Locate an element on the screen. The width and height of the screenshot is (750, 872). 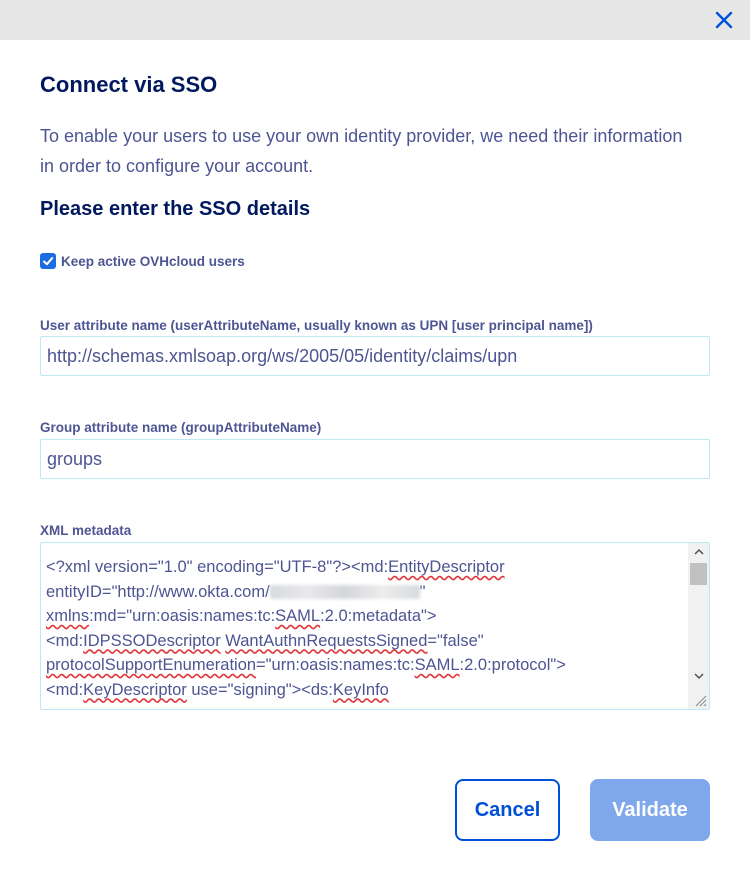
spellcheck-word: WantAuthnRequestsSigned is located at coordinates (326, 640).